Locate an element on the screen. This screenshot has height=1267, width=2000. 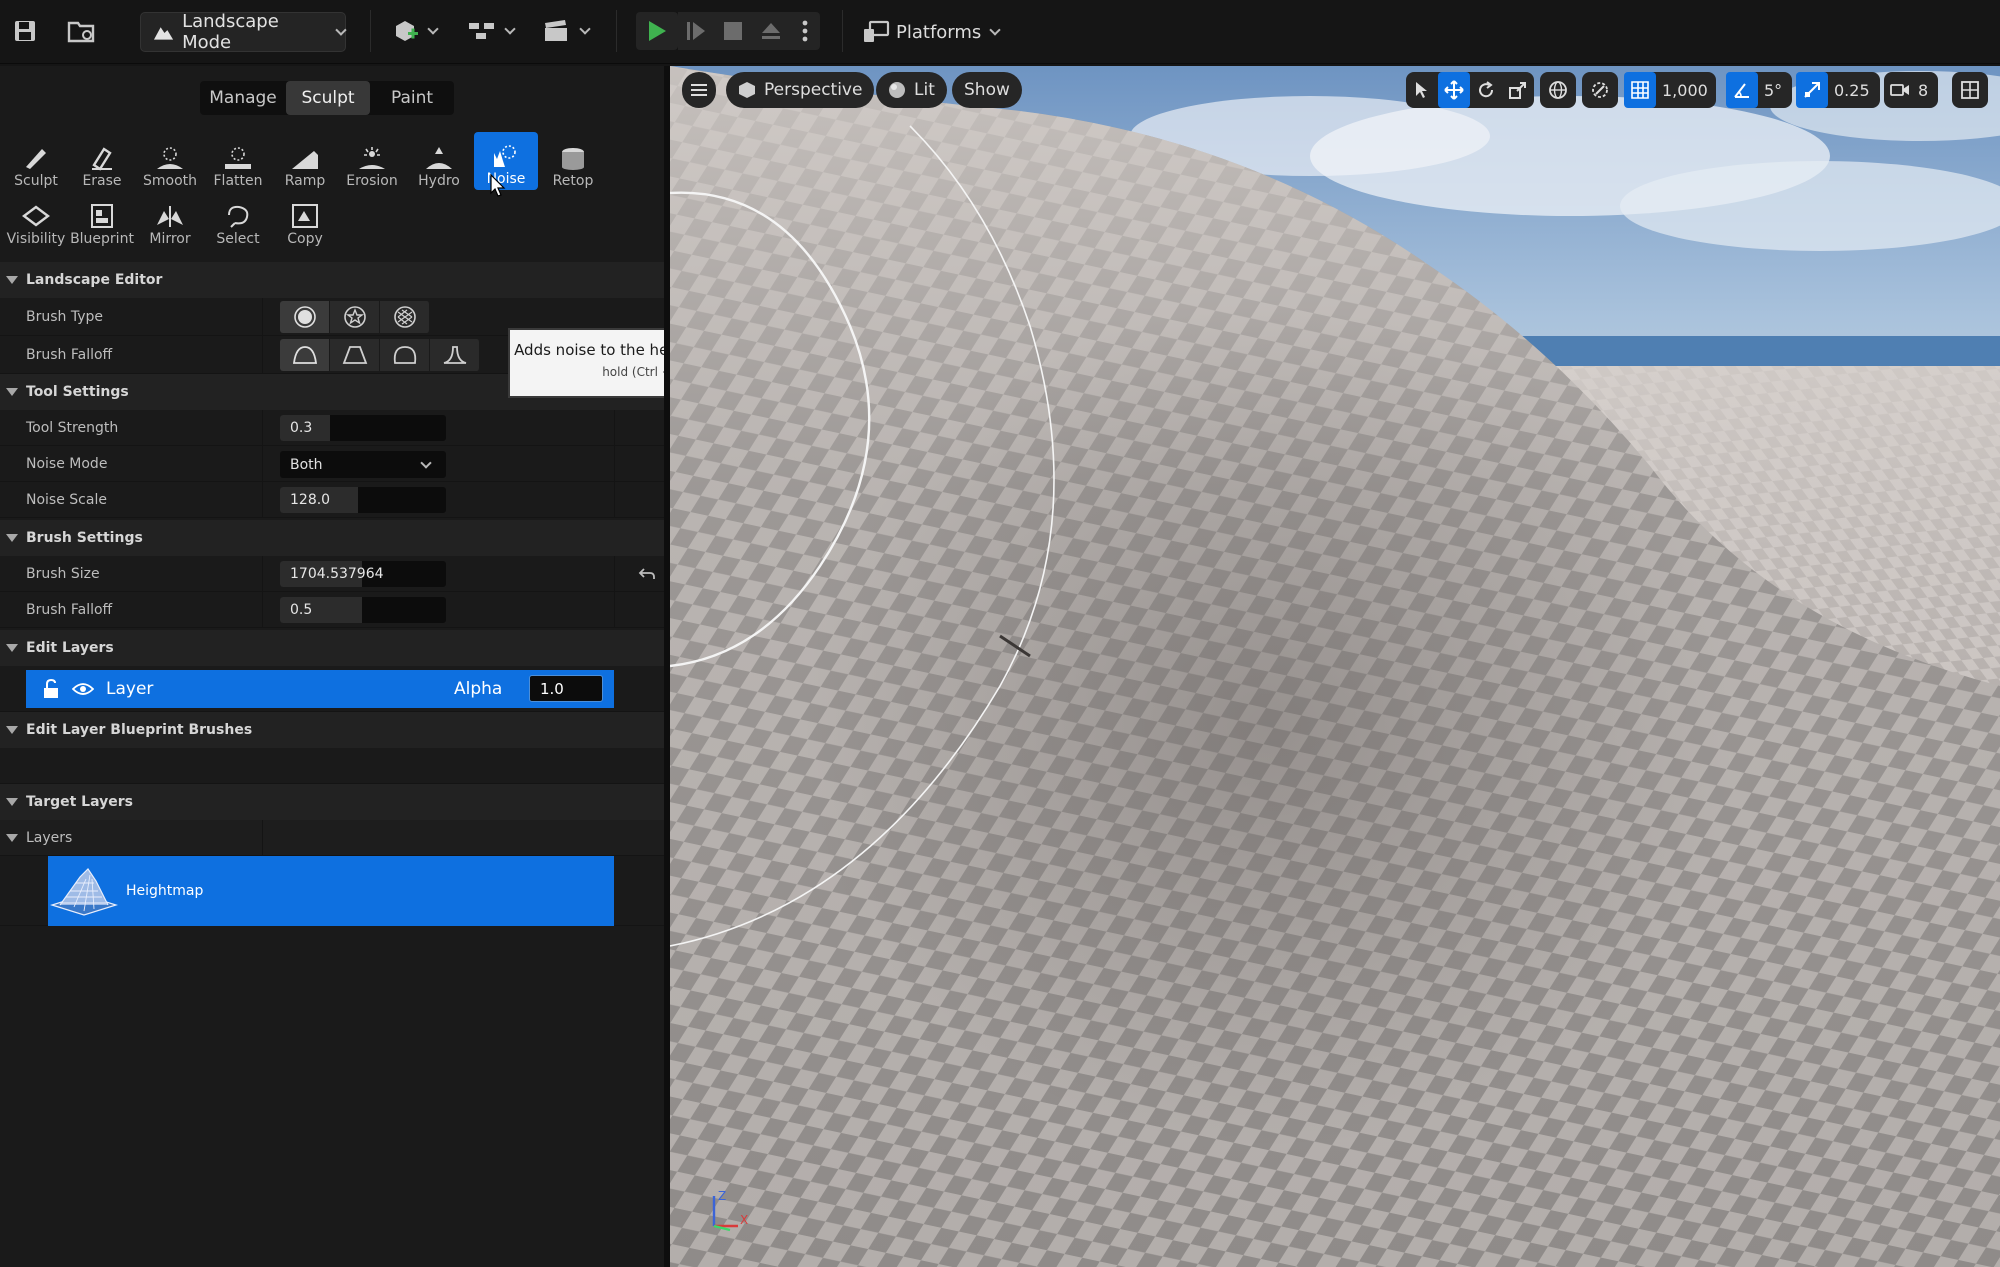
show-flags-button: Show is located at coordinates (987, 90).